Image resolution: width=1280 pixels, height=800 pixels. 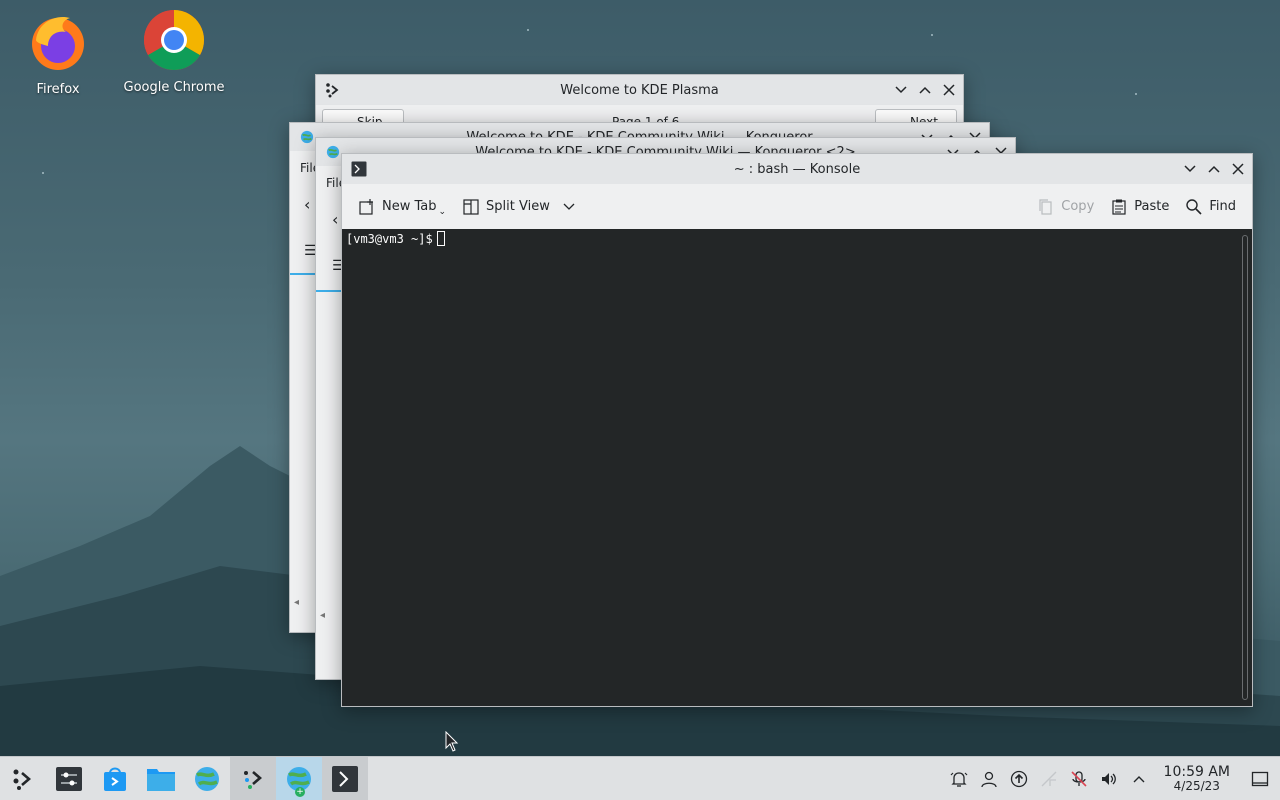 What do you see at coordinates (366, 206) in the screenshot?
I see `new-tab-icon` at bounding box center [366, 206].